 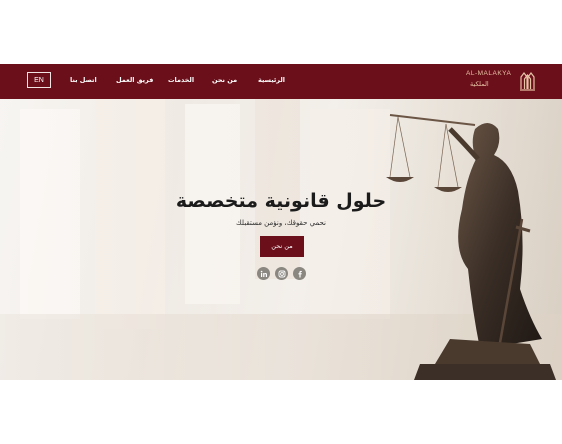 What do you see at coordinates (489, 73) in the screenshot?
I see `logo-text-en: AL-MALAKYA` at bounding box center [489, 73].